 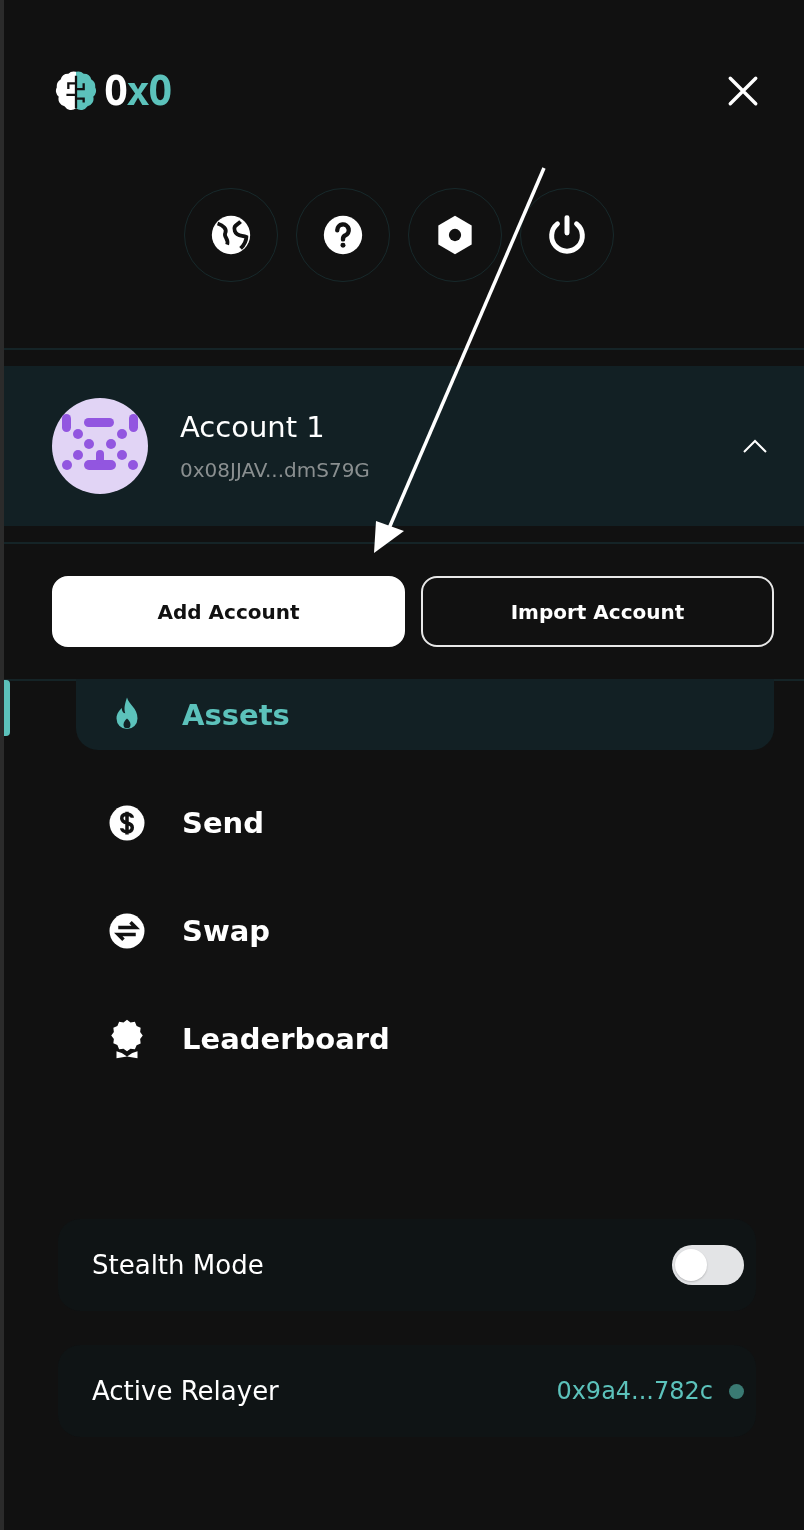 What do you see at coordinates (100, 446) in the screenshot?
I see `avatar-icon` at bounding box center [100, 446].